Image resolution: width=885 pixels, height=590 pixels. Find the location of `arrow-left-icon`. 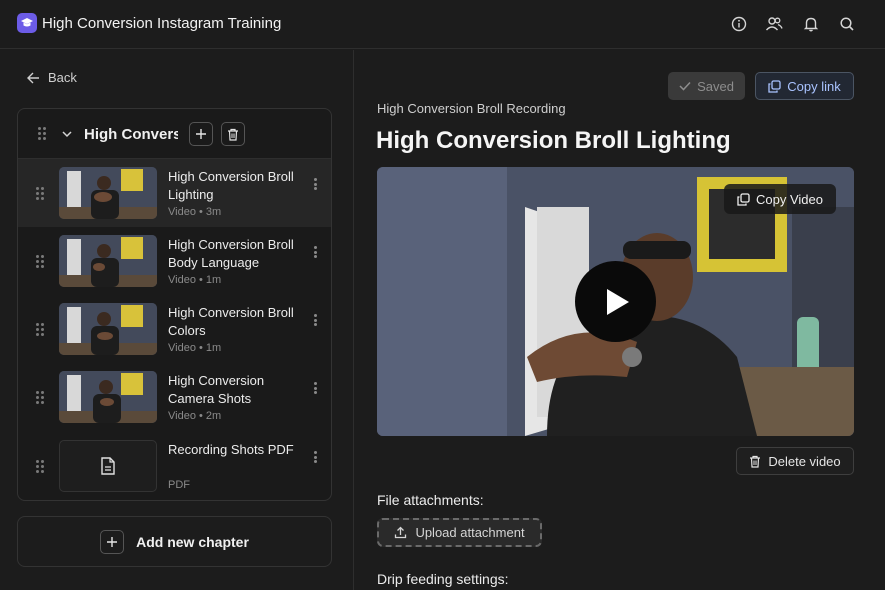

arrow-left-icon is located at coordinates (33, 77).